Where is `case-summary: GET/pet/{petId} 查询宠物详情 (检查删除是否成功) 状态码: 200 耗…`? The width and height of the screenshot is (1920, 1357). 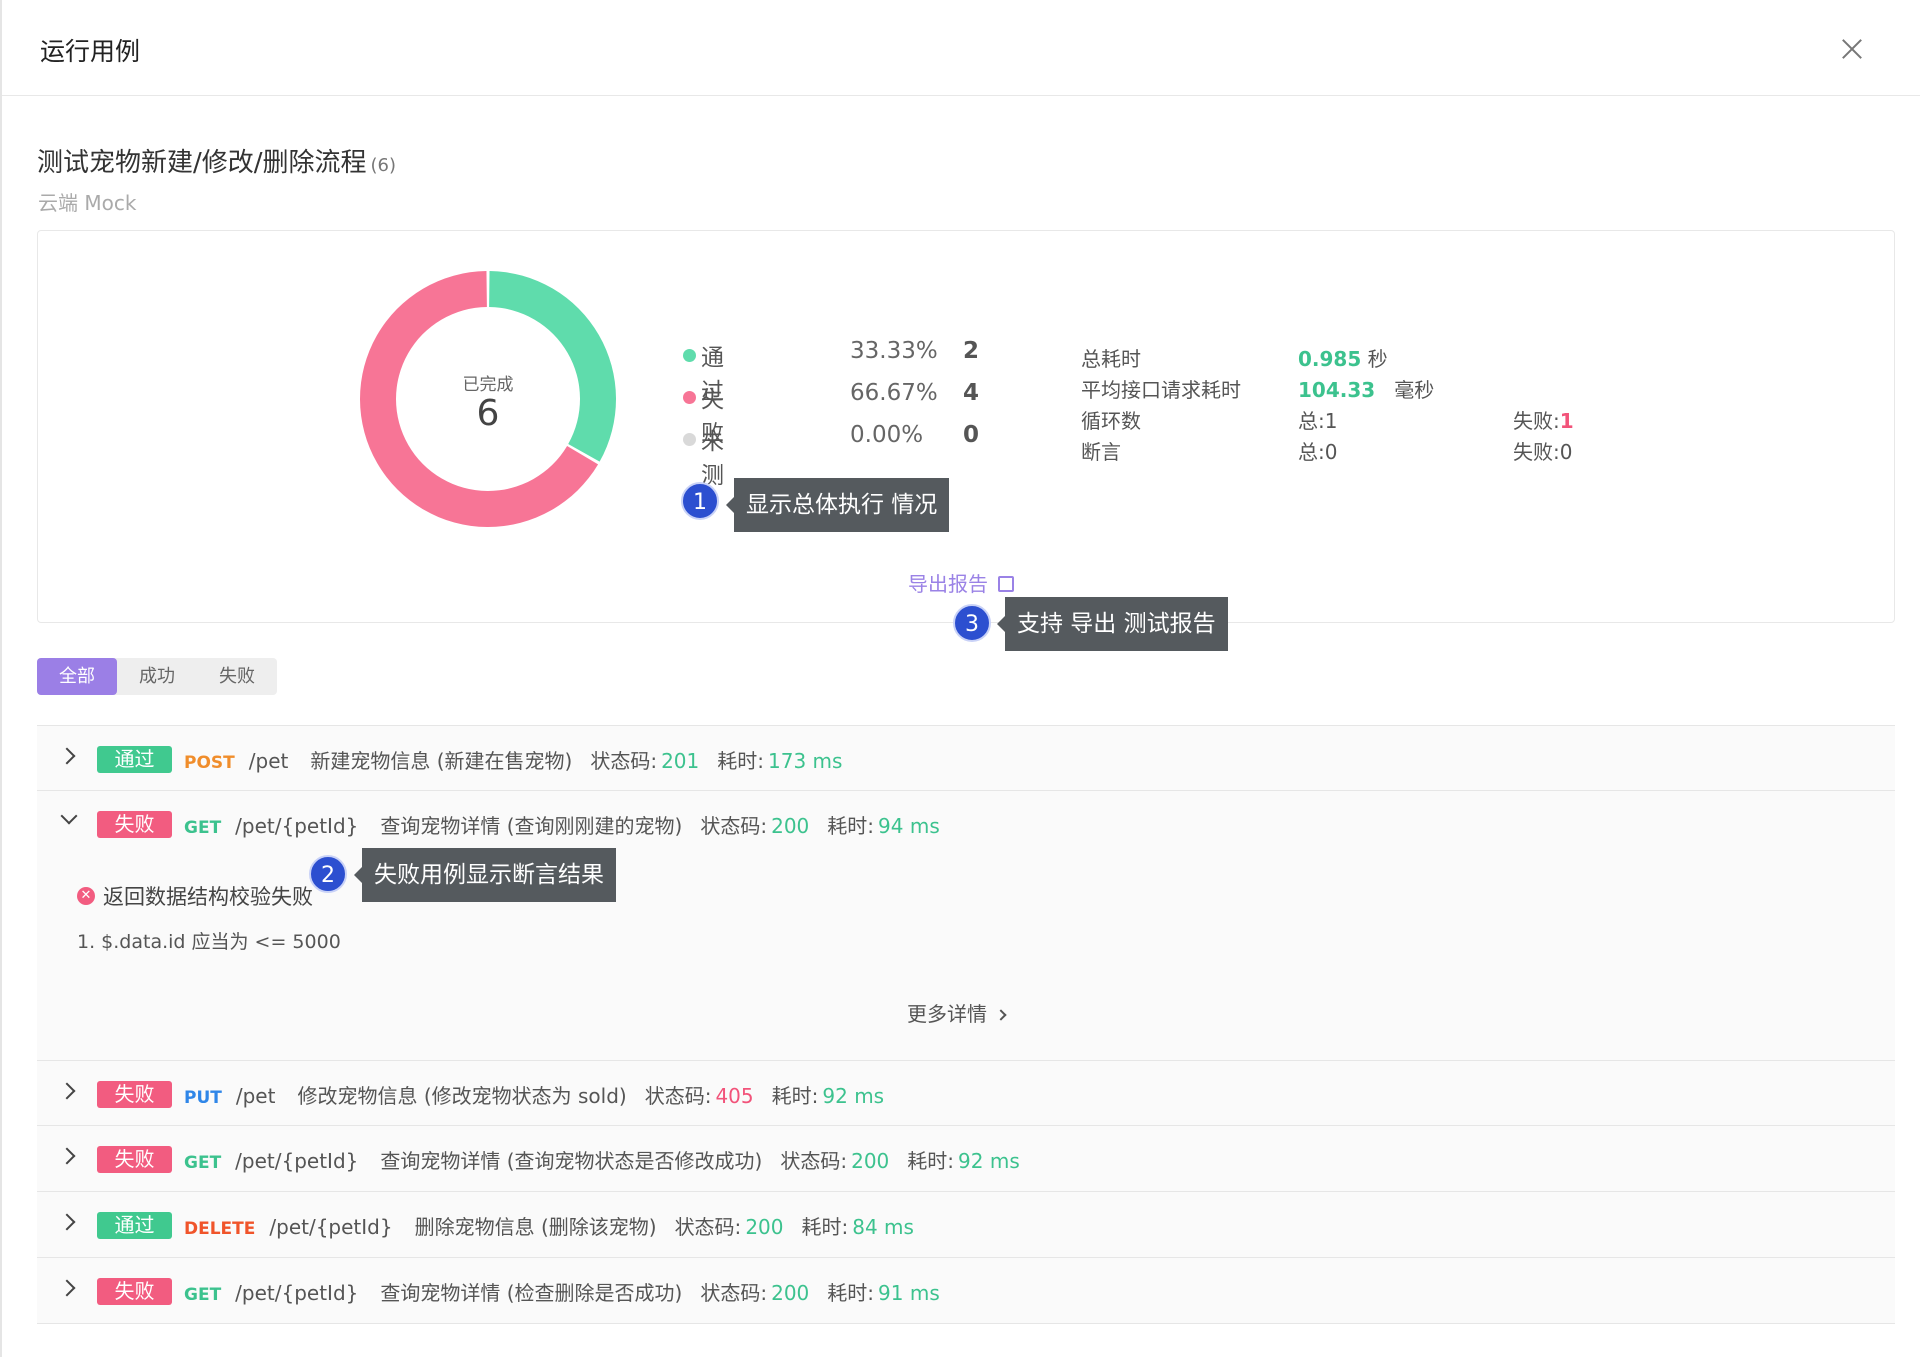 case-summary: GET/pet/{petId} 查询宠物详情 (检查删除是否成功) 状态码: 200 耗… is located at coordinates (562, 1291).